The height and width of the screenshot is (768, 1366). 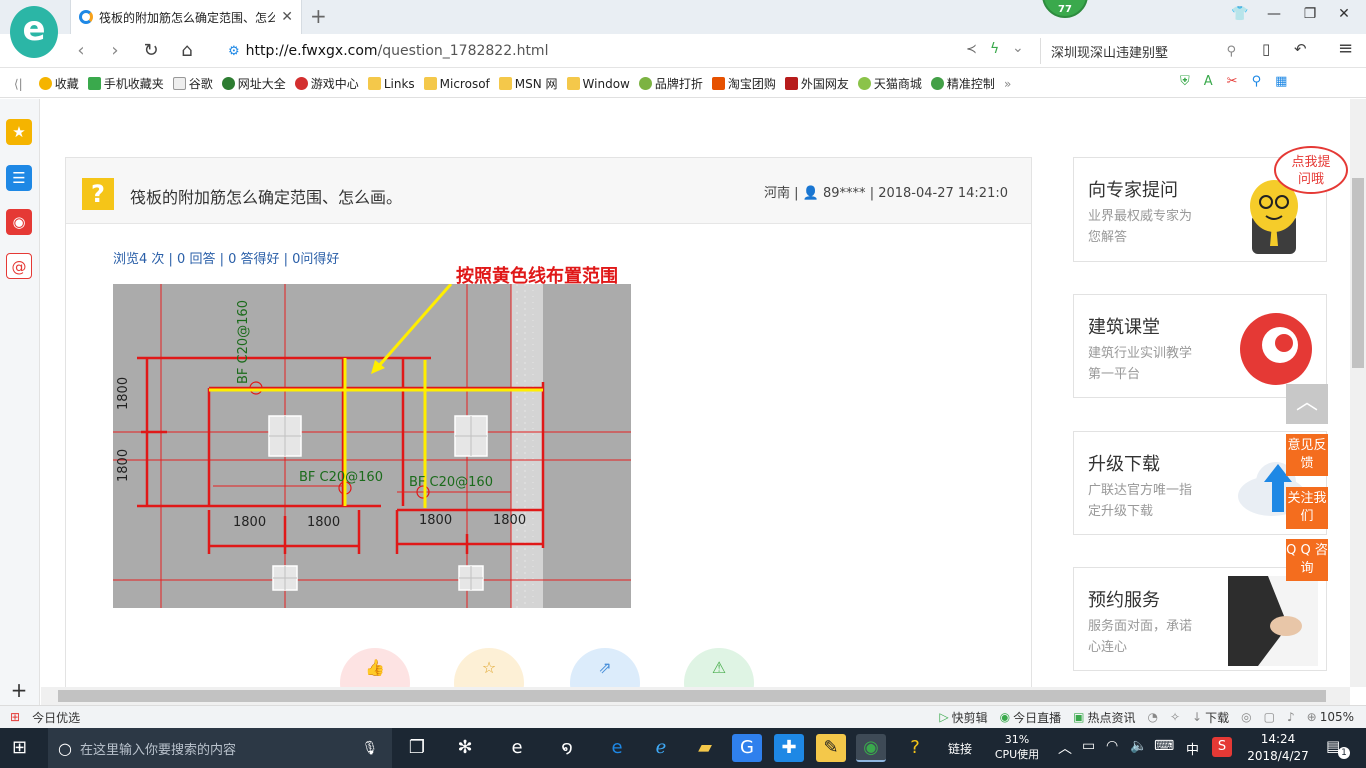 I want to click on bookmark-item: 外国网友, so click(x=816, y=83).